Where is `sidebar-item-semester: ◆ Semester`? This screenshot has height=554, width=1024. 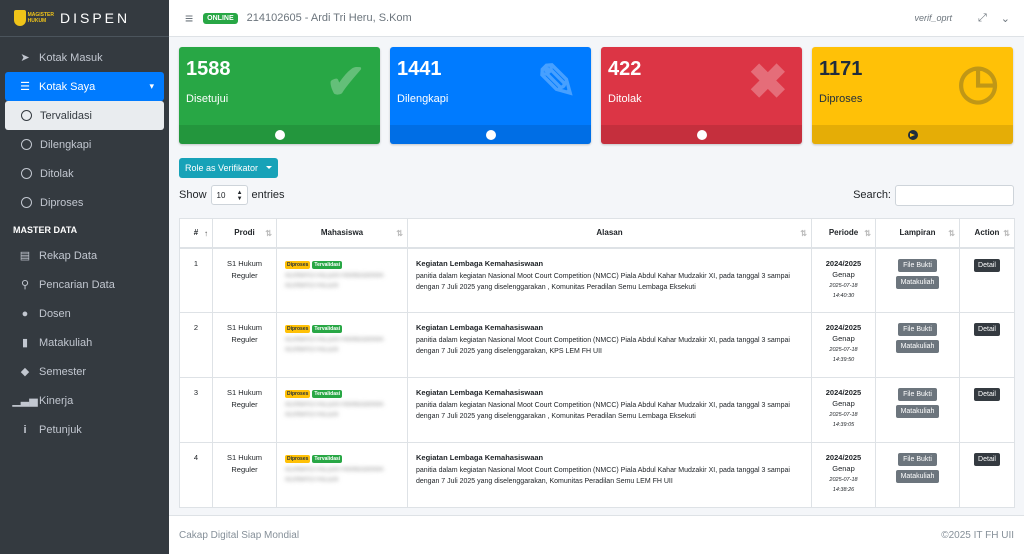
sidebar-item-semester: ◆ Semester is located at coordinates (84, 371).